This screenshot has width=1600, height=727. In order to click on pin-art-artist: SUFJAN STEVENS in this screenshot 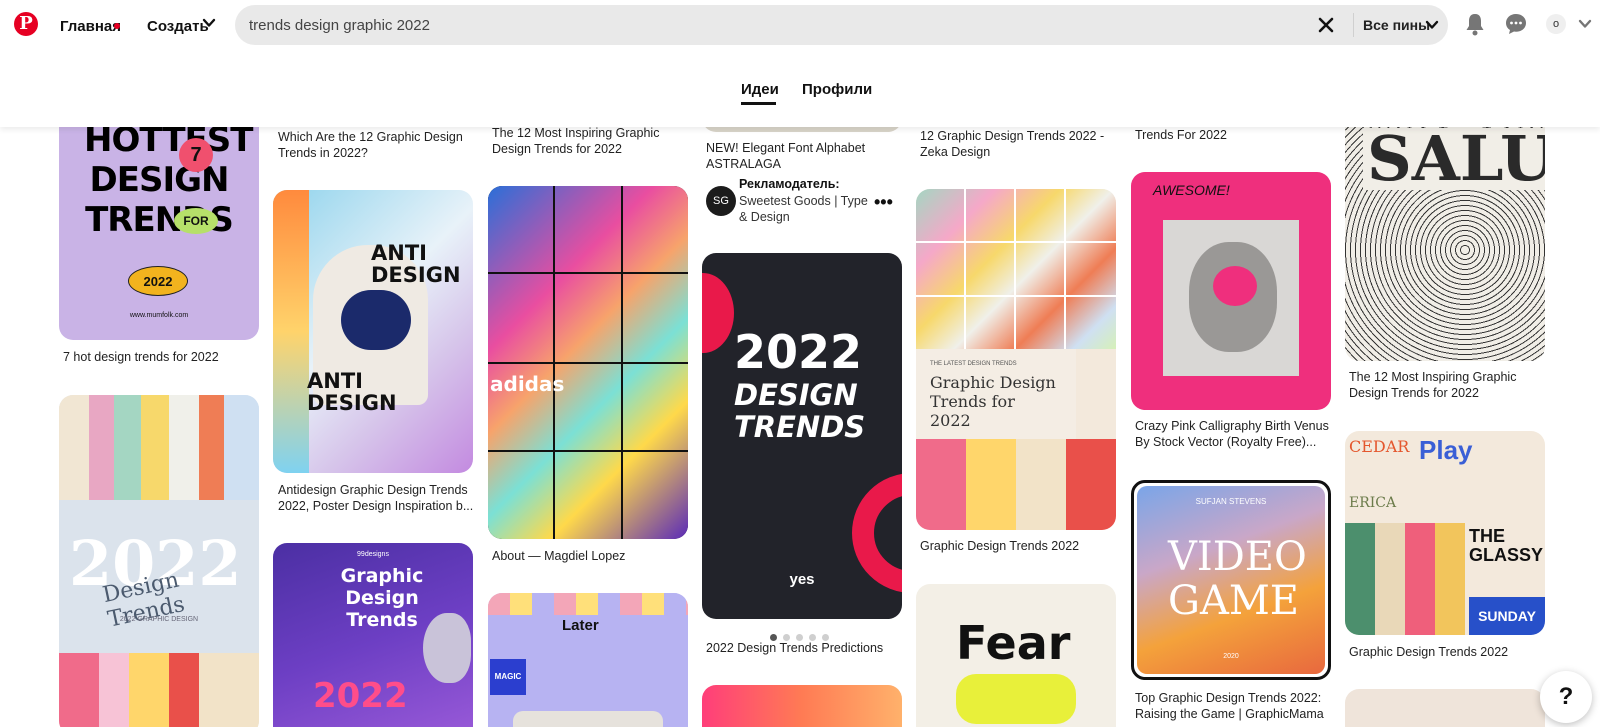, I will do `click(1231, 501)`.